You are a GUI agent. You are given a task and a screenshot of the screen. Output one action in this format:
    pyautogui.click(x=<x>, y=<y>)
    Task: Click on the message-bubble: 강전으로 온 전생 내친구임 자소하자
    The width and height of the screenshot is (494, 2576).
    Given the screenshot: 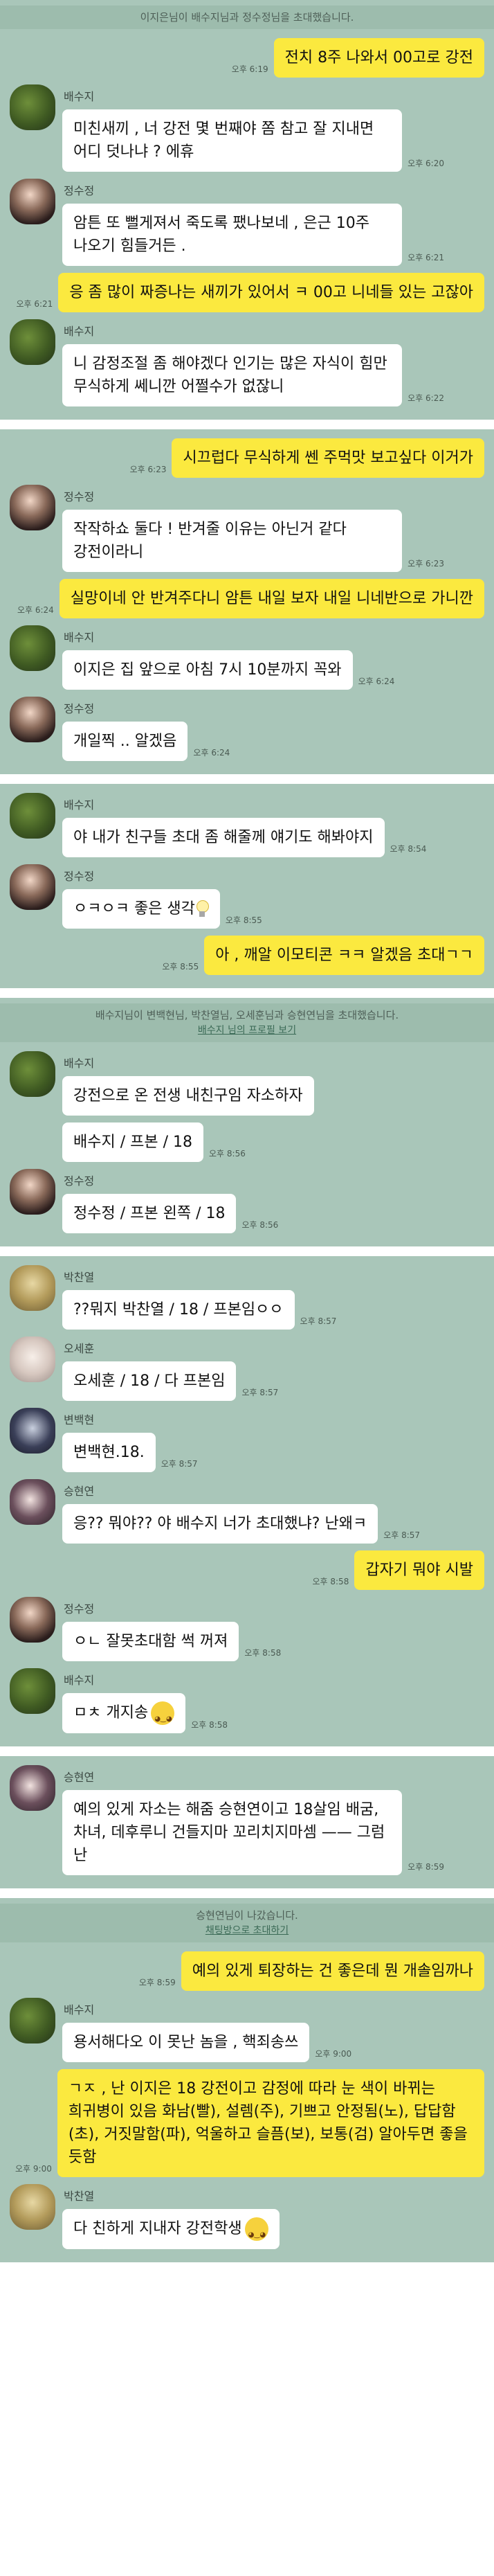 What is the action you would take?
    pyautogui.click(x=188, y=1096)
    